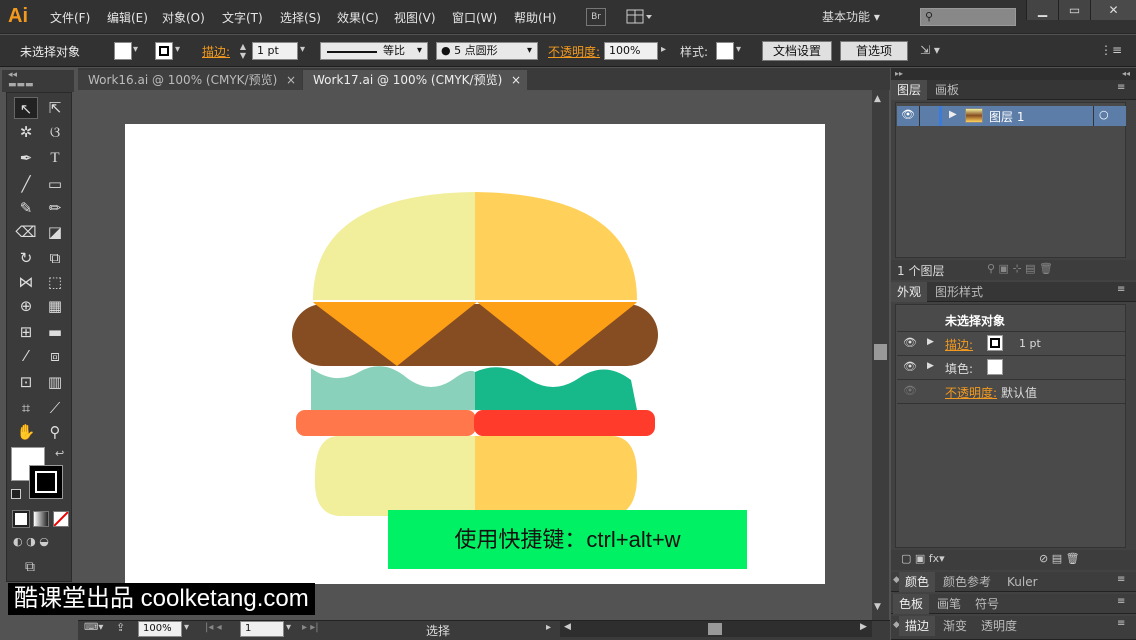 The image size is (1136, 640). I want to click on panel-menu-icon: ⋮≡, so click(1111, 50).